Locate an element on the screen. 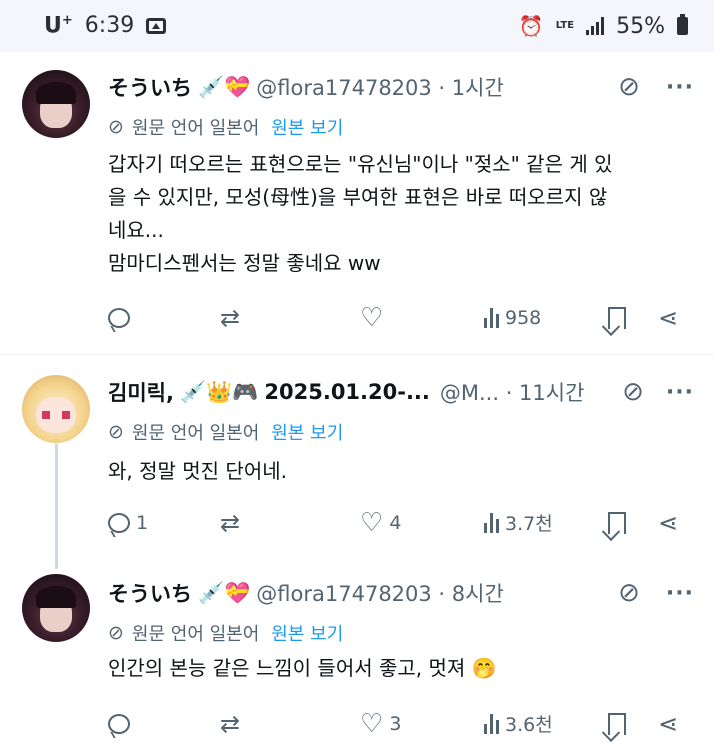 The image size is (714, 753). text-line: 을 수 있지만, 모성(母性)을 부여한 표현은 바로 떠오르지 않 is located at coordinates (358, 197).